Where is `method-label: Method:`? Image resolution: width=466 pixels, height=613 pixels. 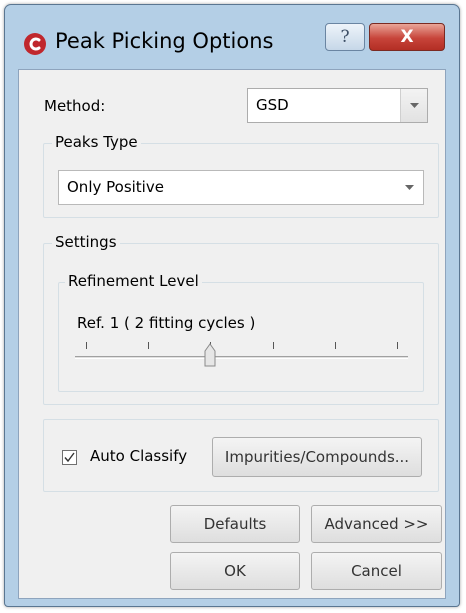
method-label: Method: is located at coordinates (75, 106).